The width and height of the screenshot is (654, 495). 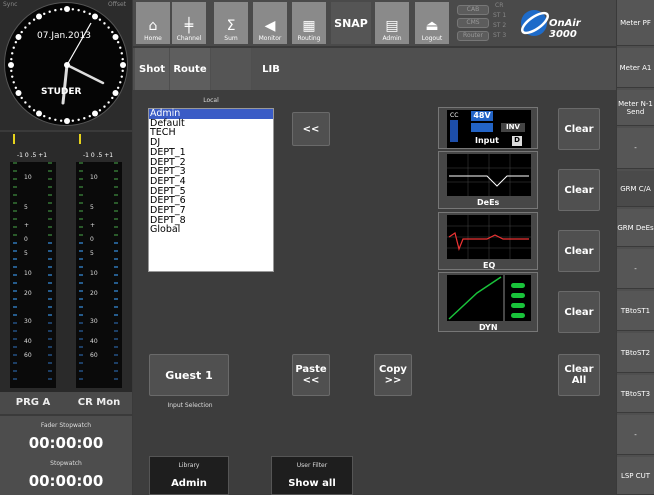 I want to click on channel-button: ╪ Channel, so click(x=189, y=23).